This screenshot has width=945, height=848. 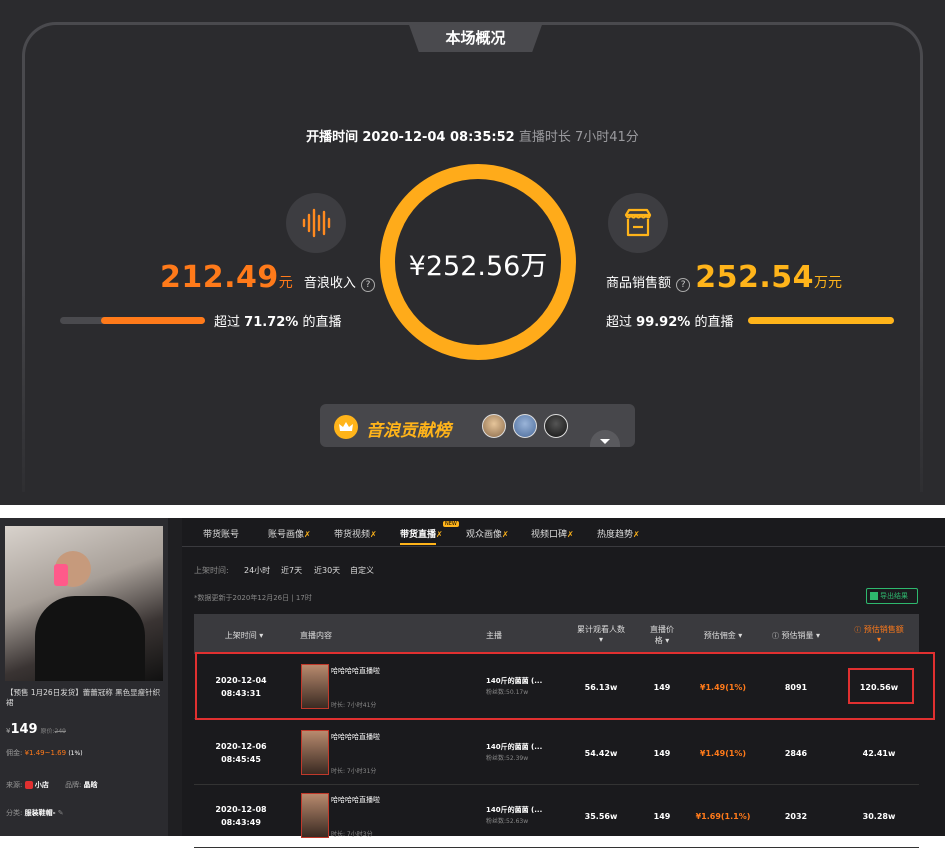 What do you see at coordinates (507, 821) in the screenshot?
I see `host-fans: 粉丝数:52.63w` at bounding box center [507, 821].